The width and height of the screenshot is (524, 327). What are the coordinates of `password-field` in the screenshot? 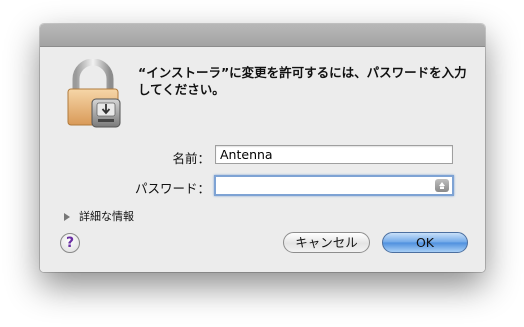 It's located at (334, 185).